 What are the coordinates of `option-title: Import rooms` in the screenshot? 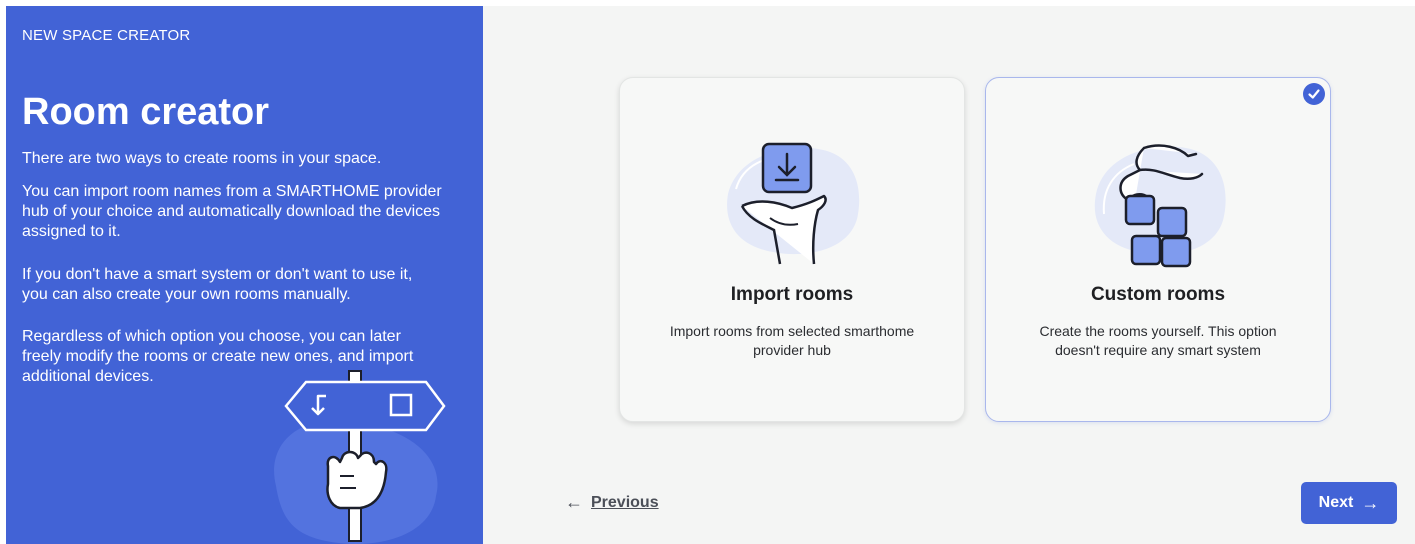 It's located at (792, 294).